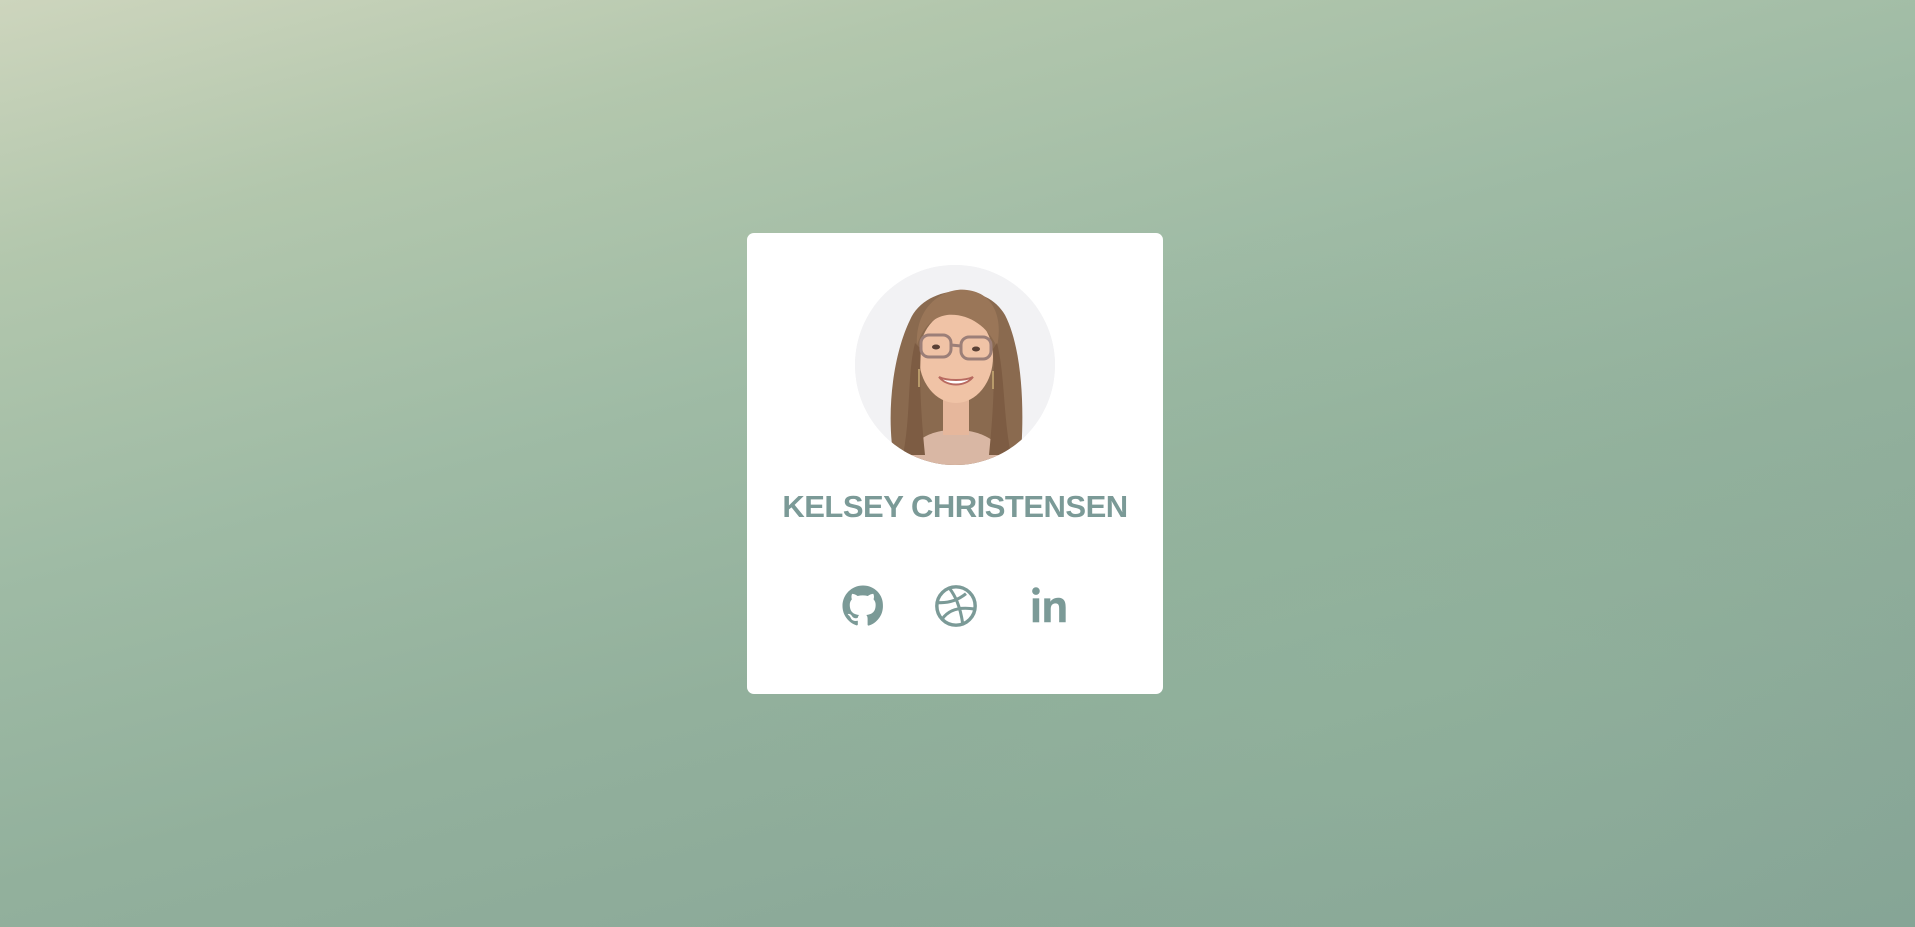  I want to click on linkedin-icon, so click(1049, 605).